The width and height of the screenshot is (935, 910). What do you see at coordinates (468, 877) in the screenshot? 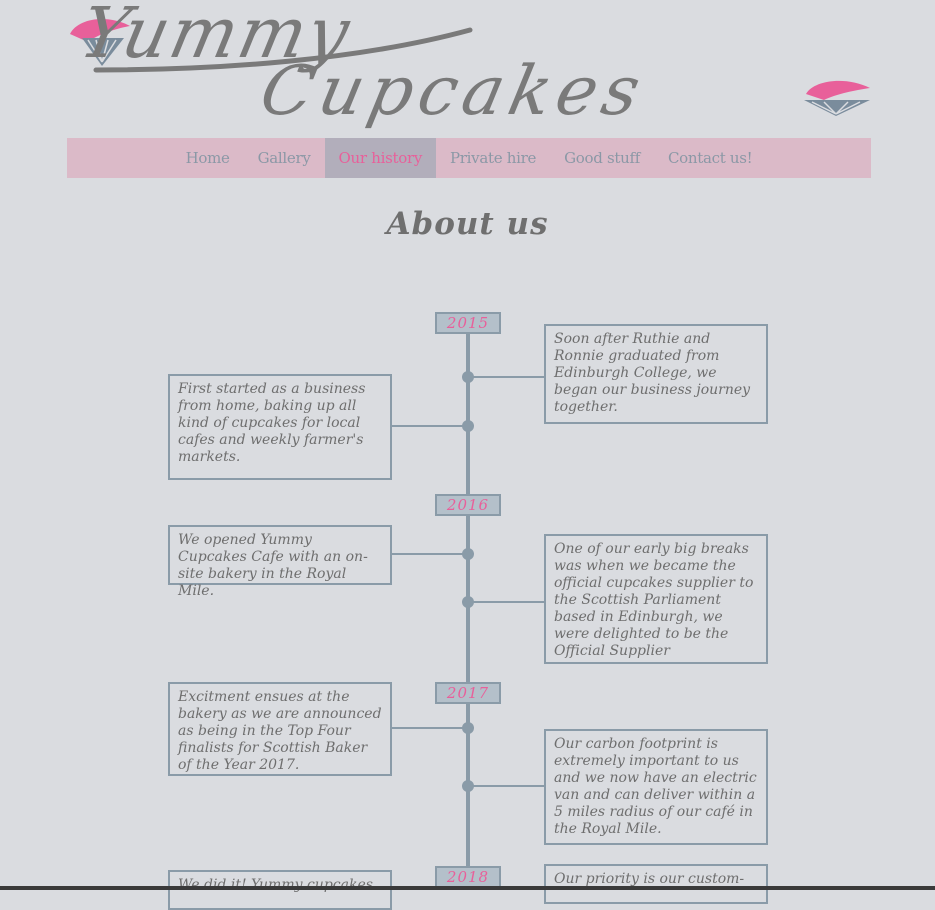
I see `year-marker-2018: 2018` at bounding box center [468, 877].